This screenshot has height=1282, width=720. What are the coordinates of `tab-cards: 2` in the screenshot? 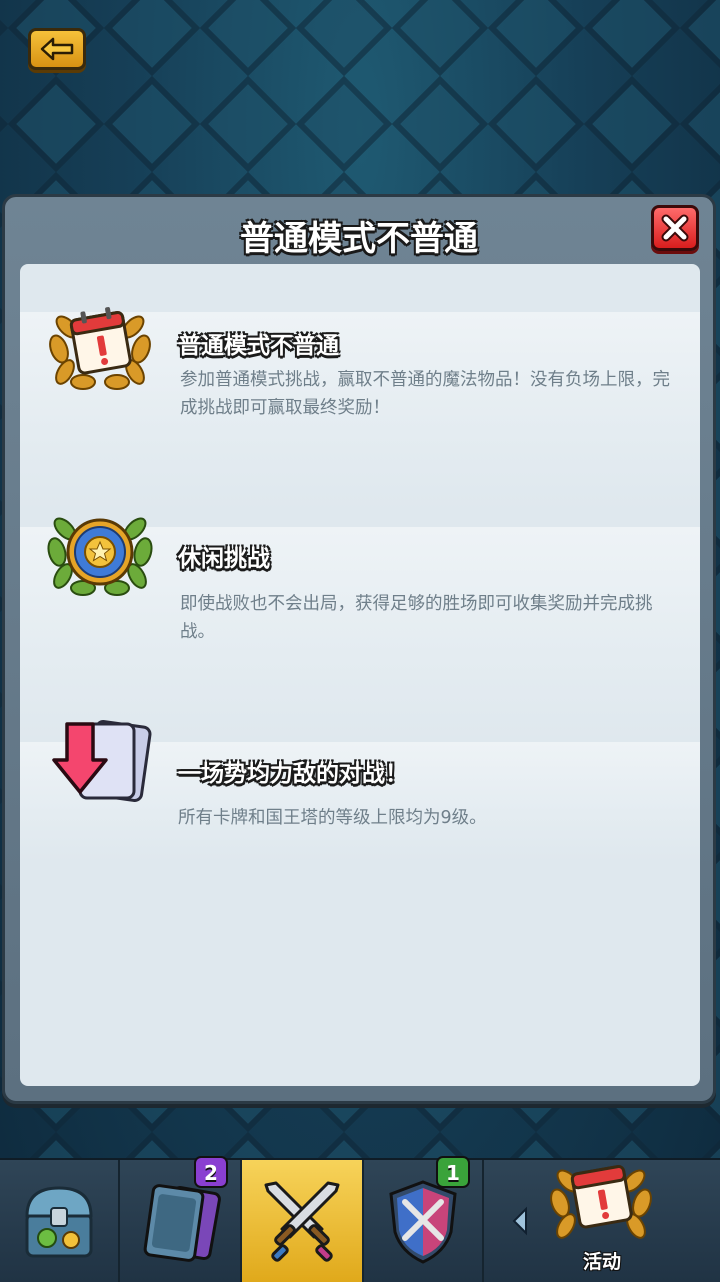 It's located at (181, 1219).